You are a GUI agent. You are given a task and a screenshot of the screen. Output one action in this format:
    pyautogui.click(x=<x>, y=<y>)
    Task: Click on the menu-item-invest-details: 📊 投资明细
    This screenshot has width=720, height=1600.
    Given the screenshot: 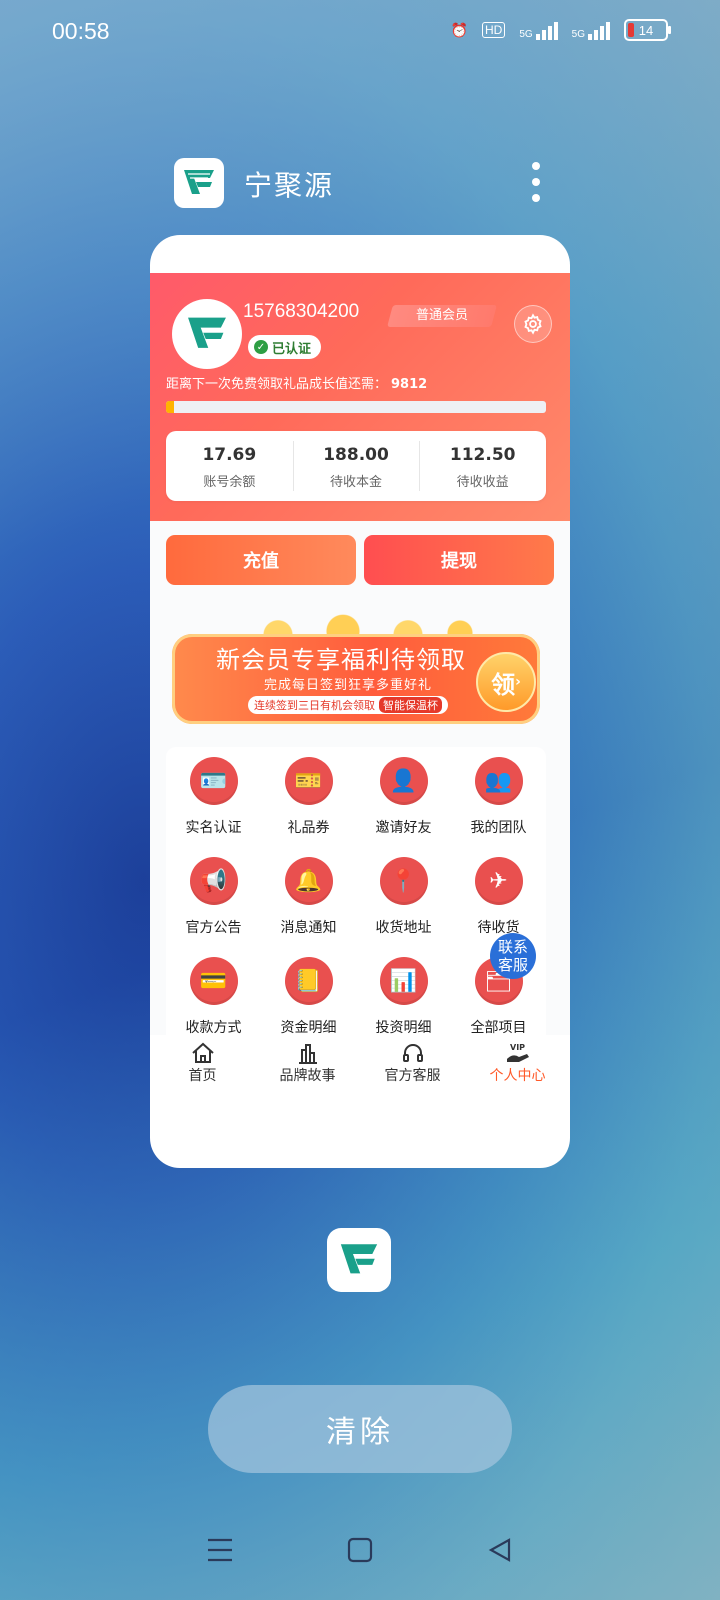 What is the action you would take?
    pyautogui.click(x=403, y=997)
    